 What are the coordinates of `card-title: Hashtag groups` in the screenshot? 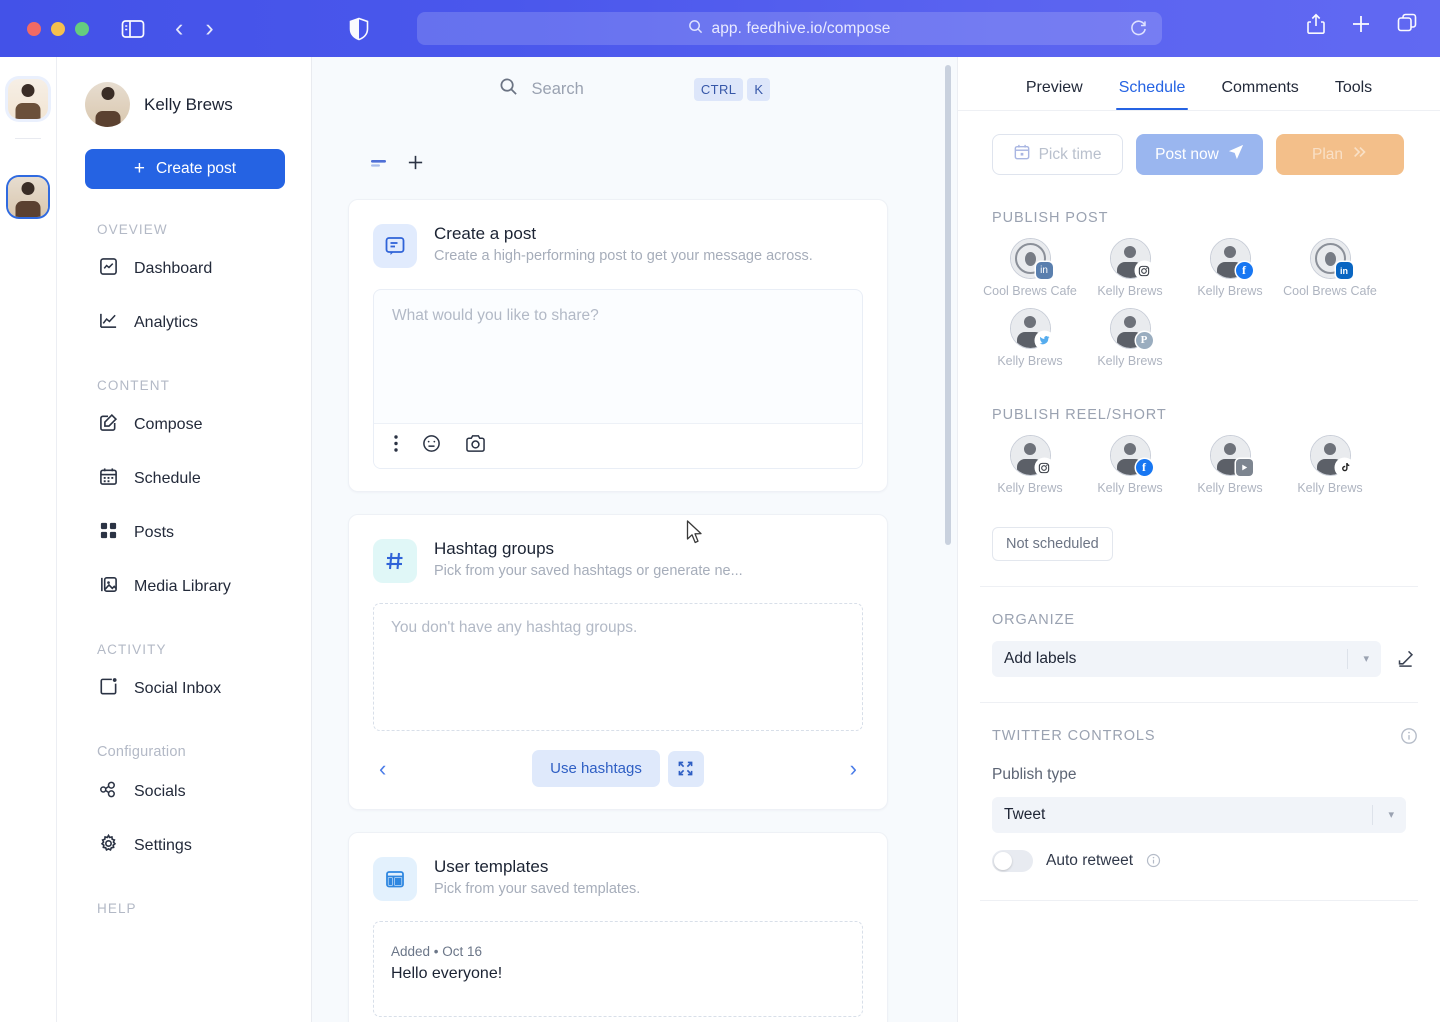 It's located at (494, 548).